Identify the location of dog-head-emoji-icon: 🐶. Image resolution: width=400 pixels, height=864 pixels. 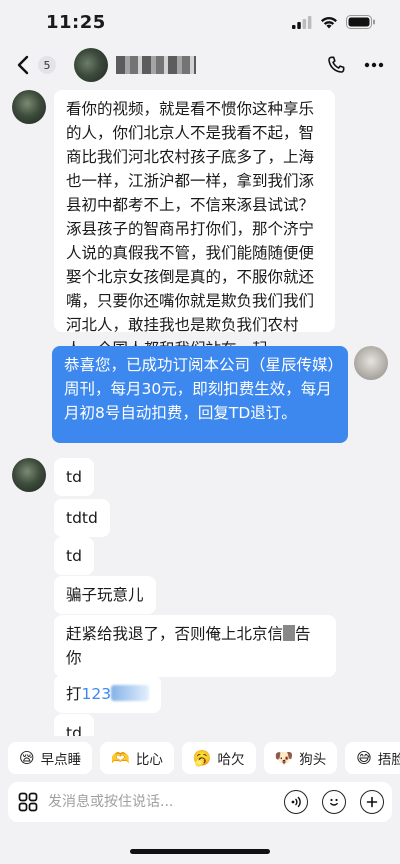
(284, 758).